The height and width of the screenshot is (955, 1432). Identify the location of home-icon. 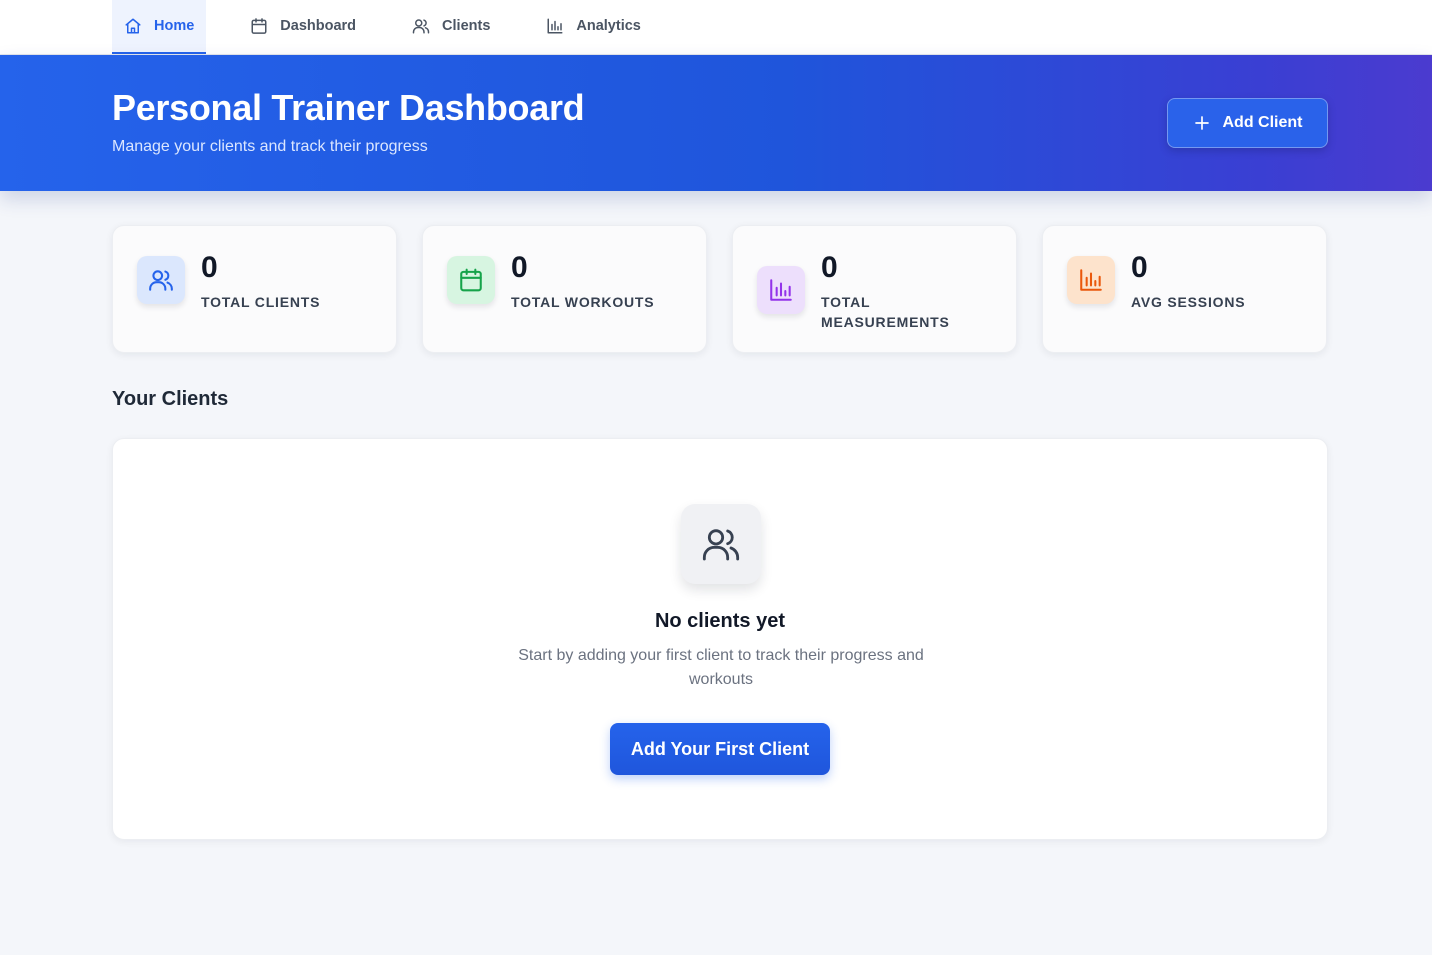
(133, 26).